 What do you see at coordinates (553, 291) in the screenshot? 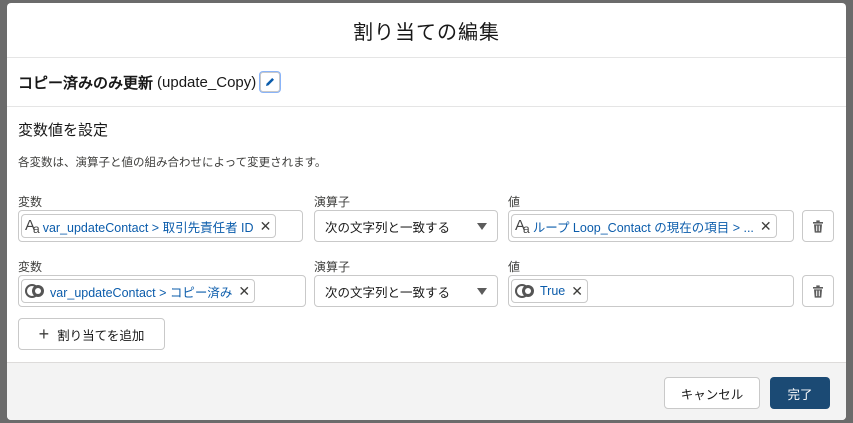
I see `value-pill-text: True` at bounding box center [553, 291].